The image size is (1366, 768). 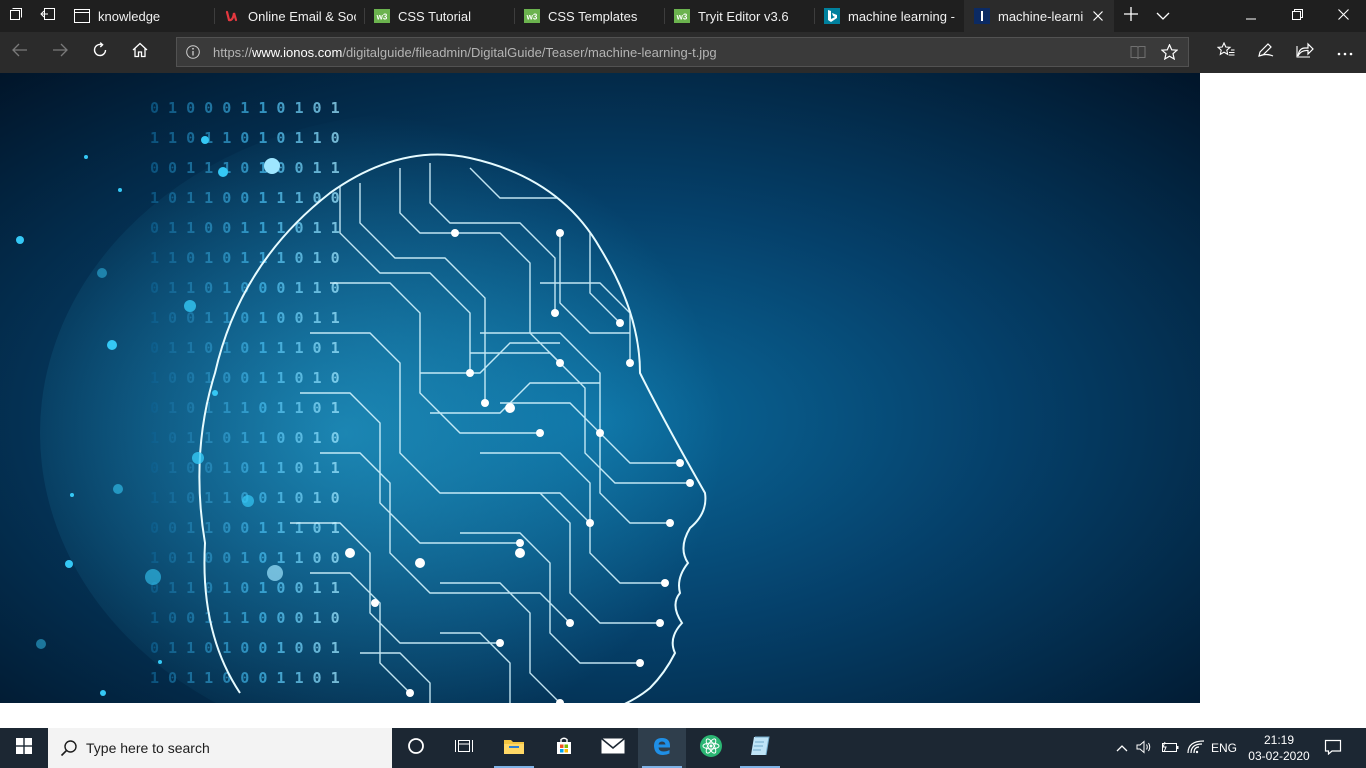 What do you see at coordinates (1122, 748) in the screenshot?
I see `show-hidden-icons-button` at bounding box center [1122, 748].